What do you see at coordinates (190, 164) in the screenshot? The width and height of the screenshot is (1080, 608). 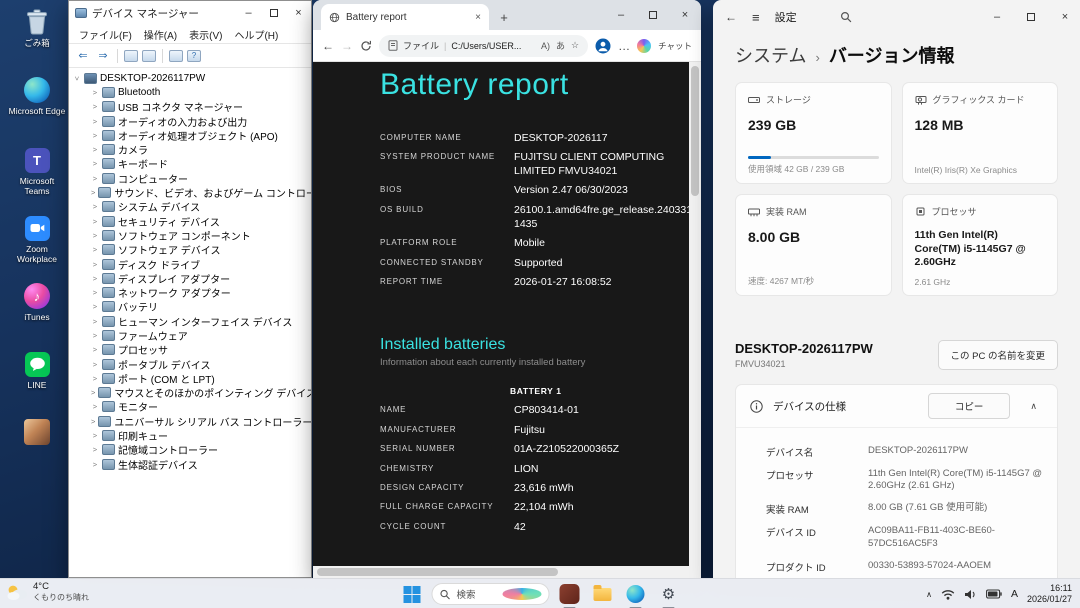 I see `device-tree-item: > キーボード` at bounding box center [190, 164].